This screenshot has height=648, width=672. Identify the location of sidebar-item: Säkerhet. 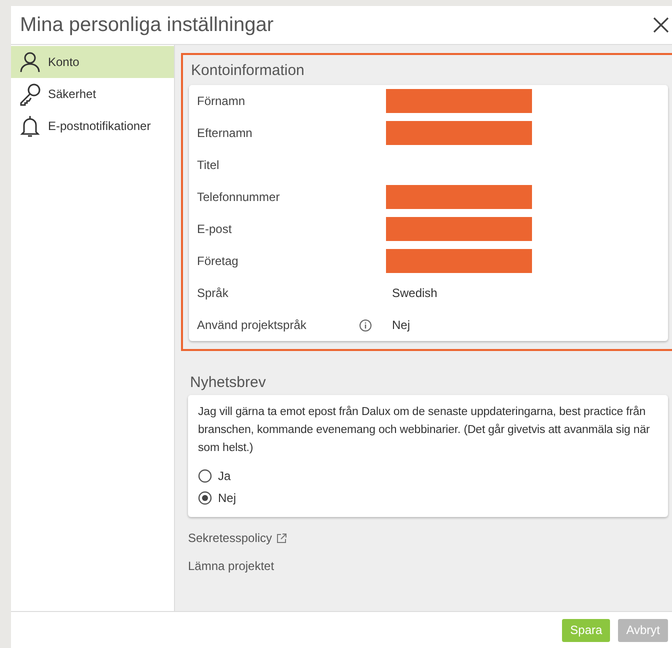
(92, 94).